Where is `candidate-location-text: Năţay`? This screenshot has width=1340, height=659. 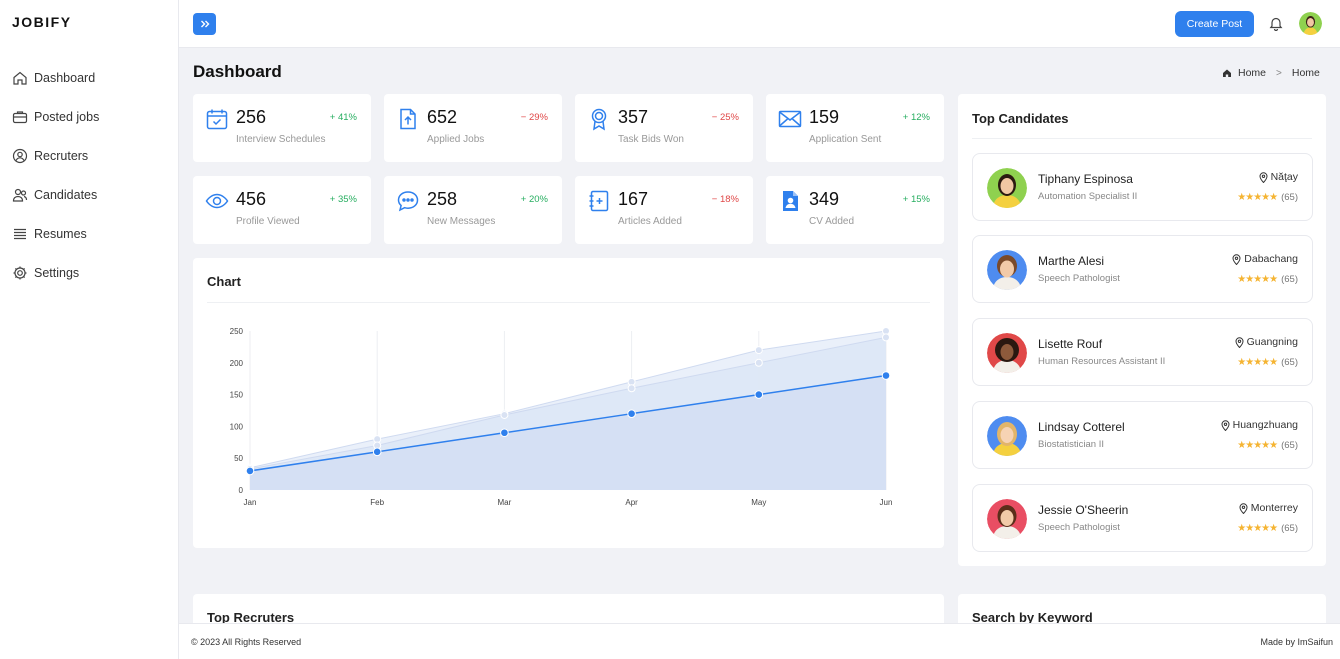 candidate-location-text: Năţay is located at coordinates (1284, 177).